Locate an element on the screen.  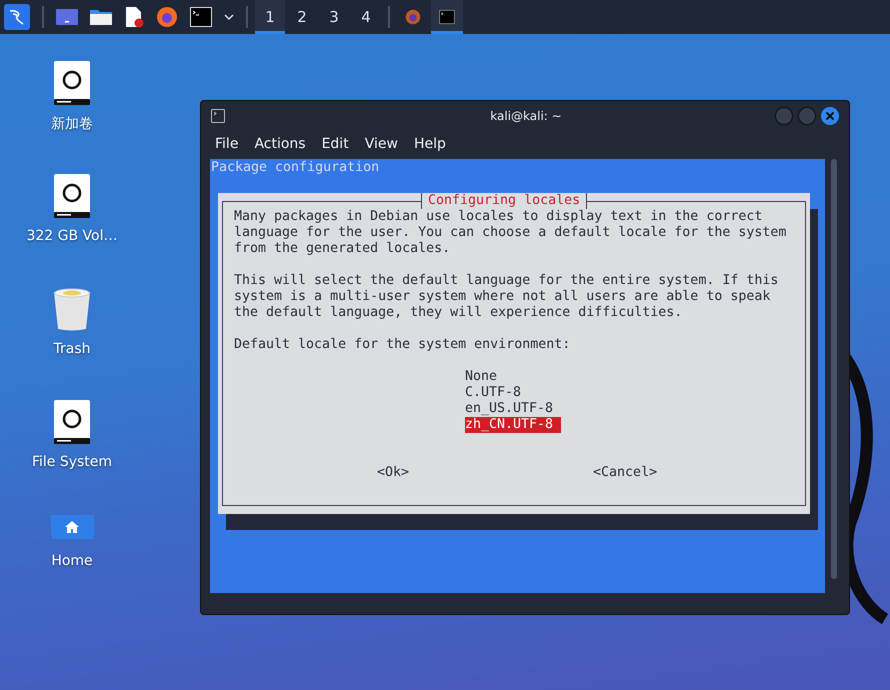
locale-option: None is located at coordinates (485, 377).